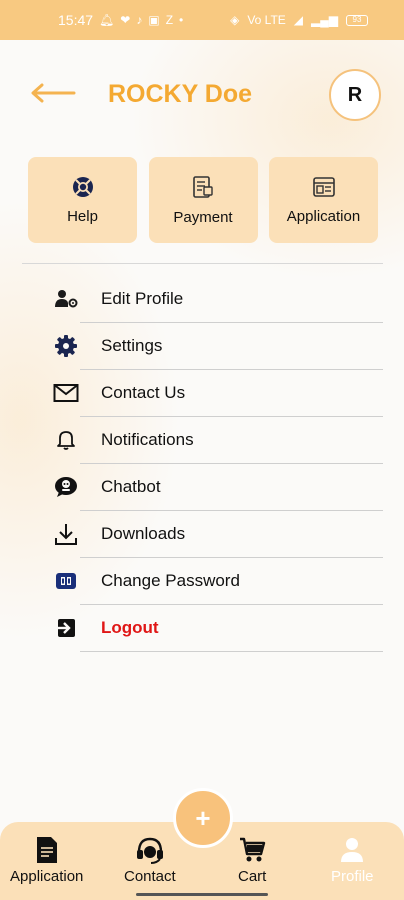  I want to click on menu-item-change-password: Change Password, so click(202, 581).